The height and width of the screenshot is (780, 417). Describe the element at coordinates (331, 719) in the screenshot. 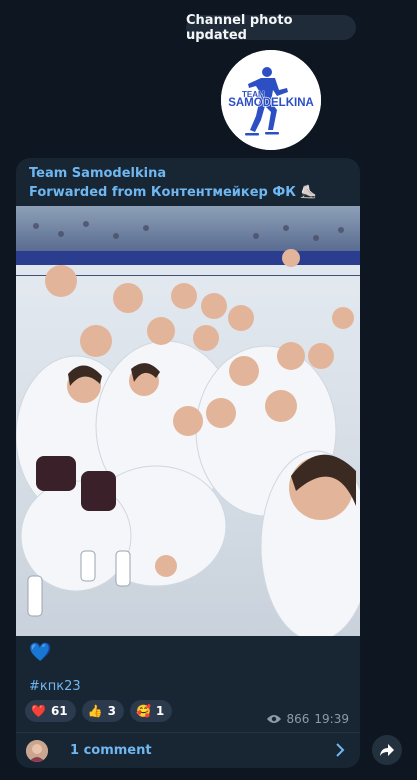

I see `post-time: 19:39` at that location.